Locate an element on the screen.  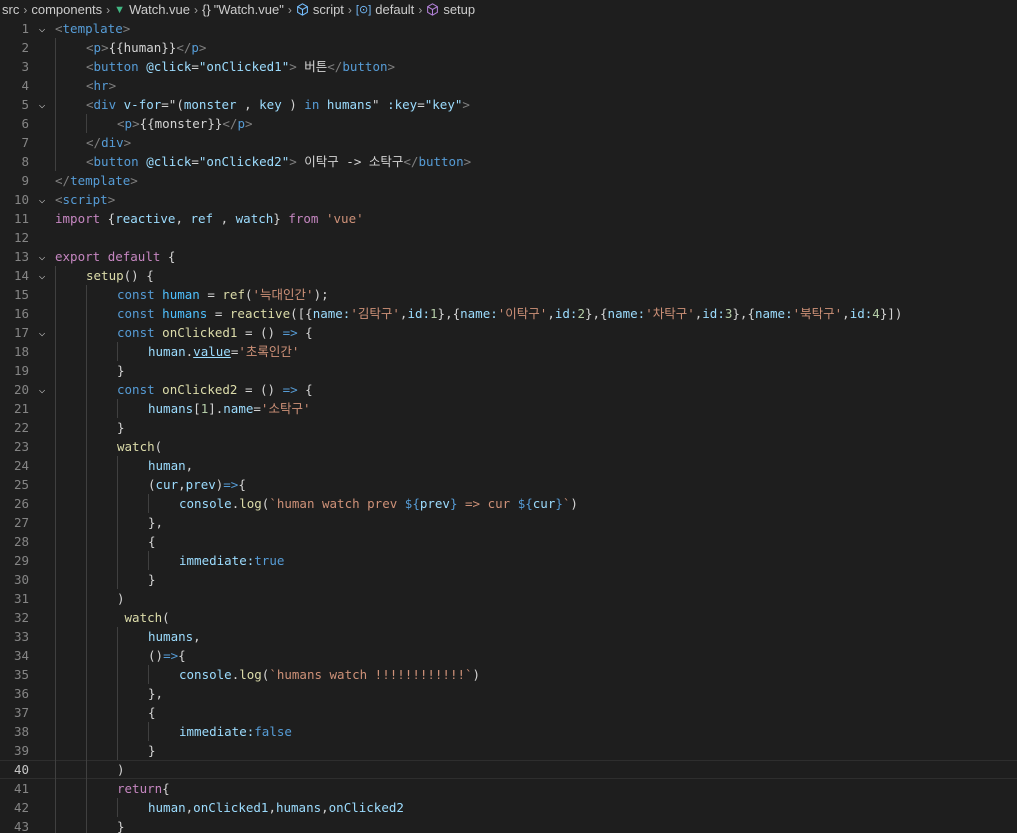
code-line: 24 human, is located at coordinates (508, 465).